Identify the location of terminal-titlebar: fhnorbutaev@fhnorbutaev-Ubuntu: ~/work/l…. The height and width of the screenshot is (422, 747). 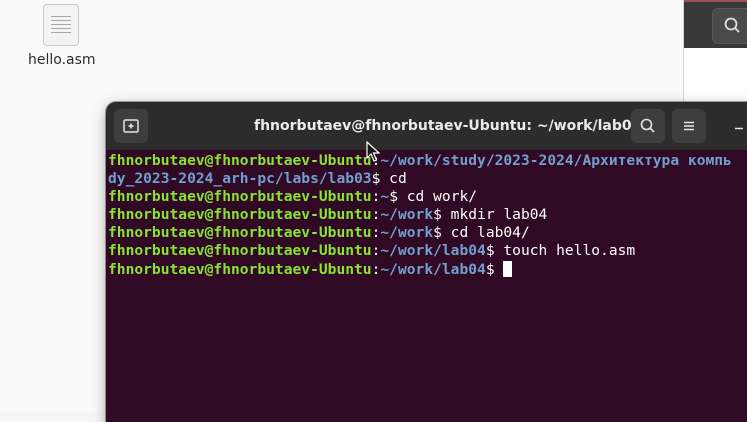
(426, 126).